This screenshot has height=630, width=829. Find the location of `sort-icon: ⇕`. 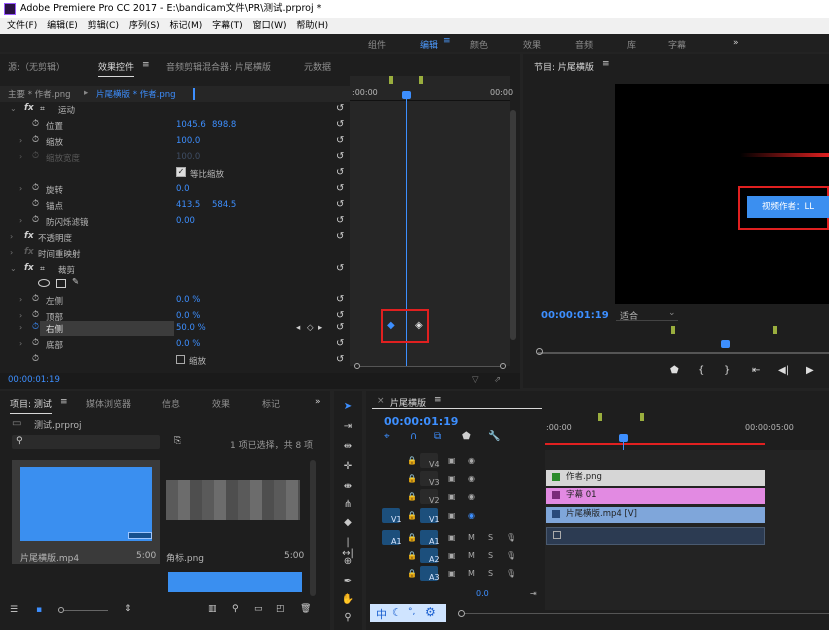

sort-icon: ⇕ is located at coordinates (128, 609).